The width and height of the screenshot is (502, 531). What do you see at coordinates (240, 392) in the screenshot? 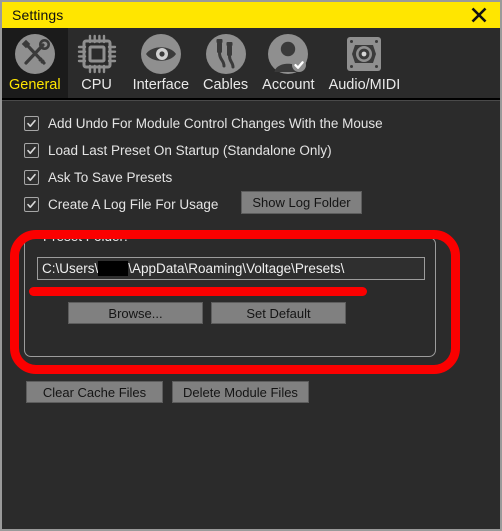
I see `delete-module-files-button: Delete Module Files` at bounding box center [240, 392].